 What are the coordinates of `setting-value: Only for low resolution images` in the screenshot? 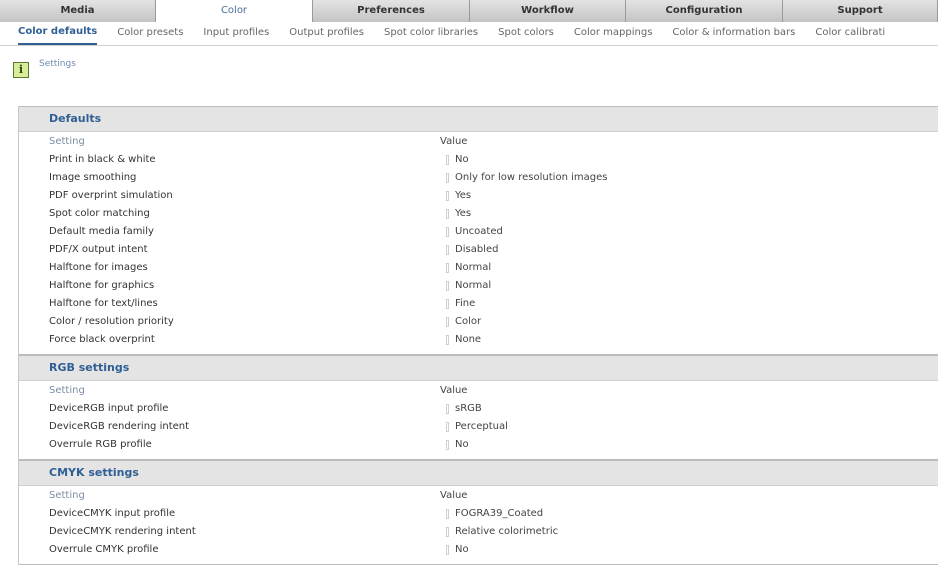 It's located at (531, 177).